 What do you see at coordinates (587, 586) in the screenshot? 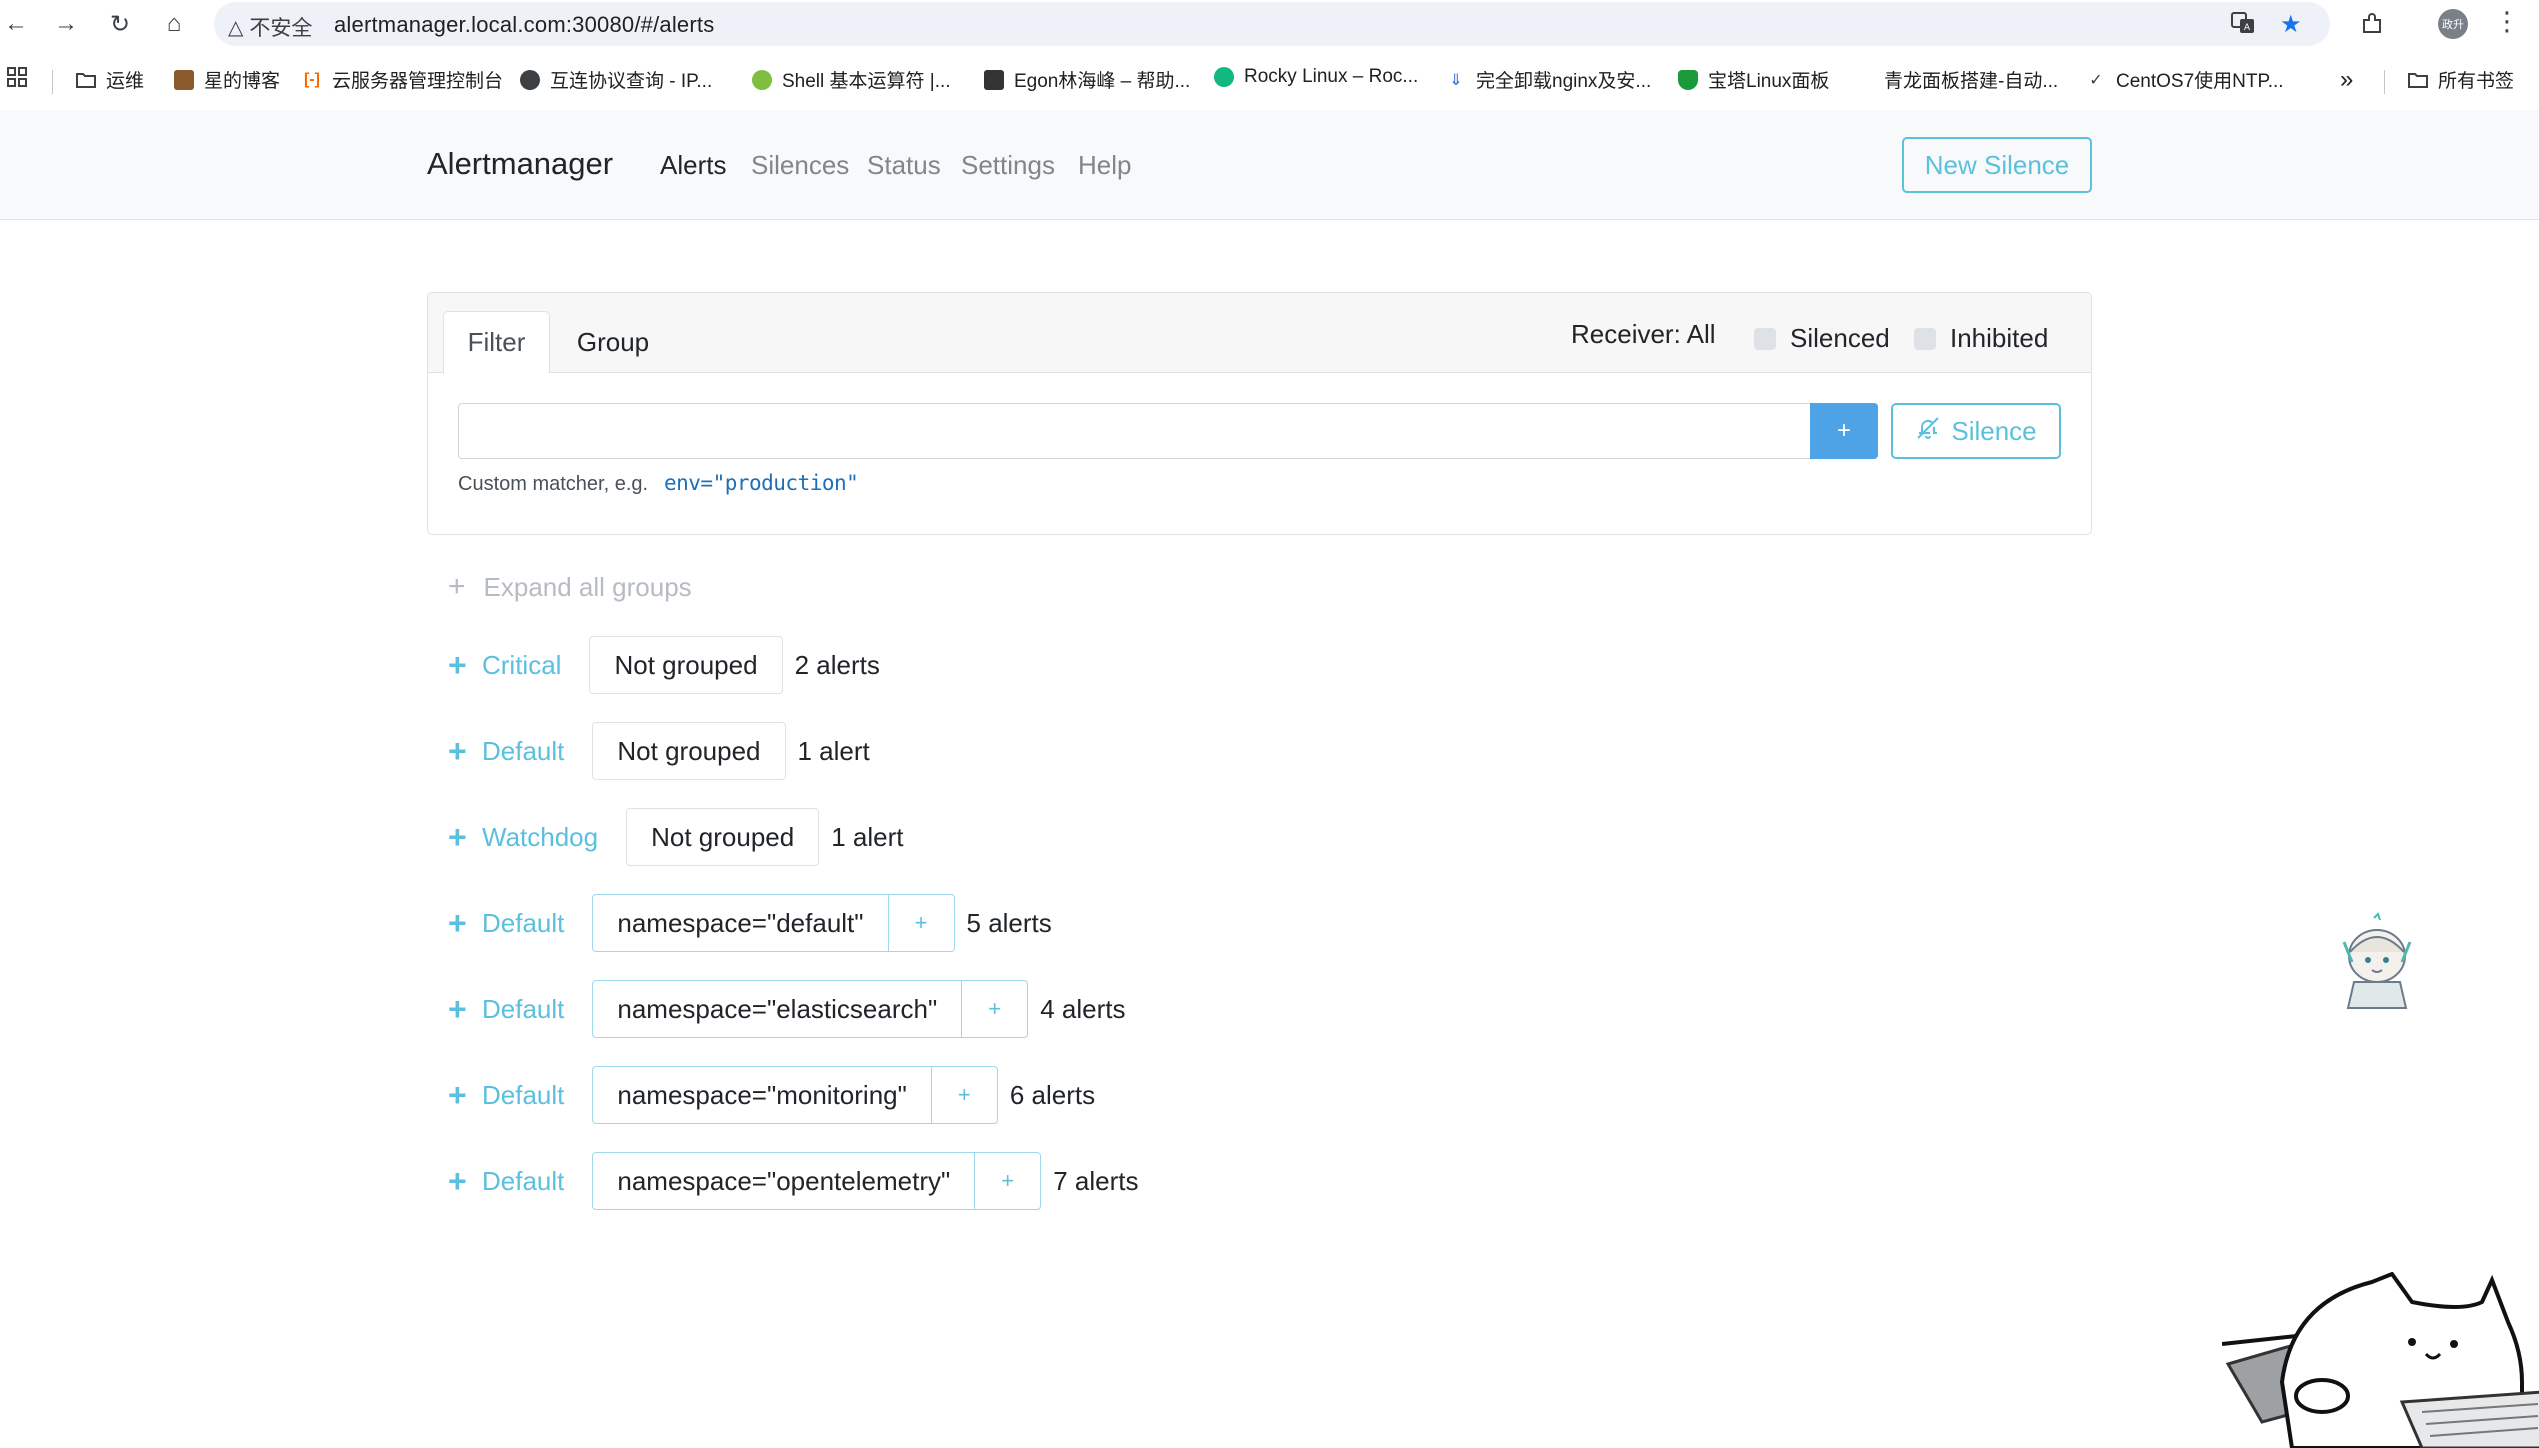
I see `expand-all-label: Expand all groups` at bounding box center [587, 586].